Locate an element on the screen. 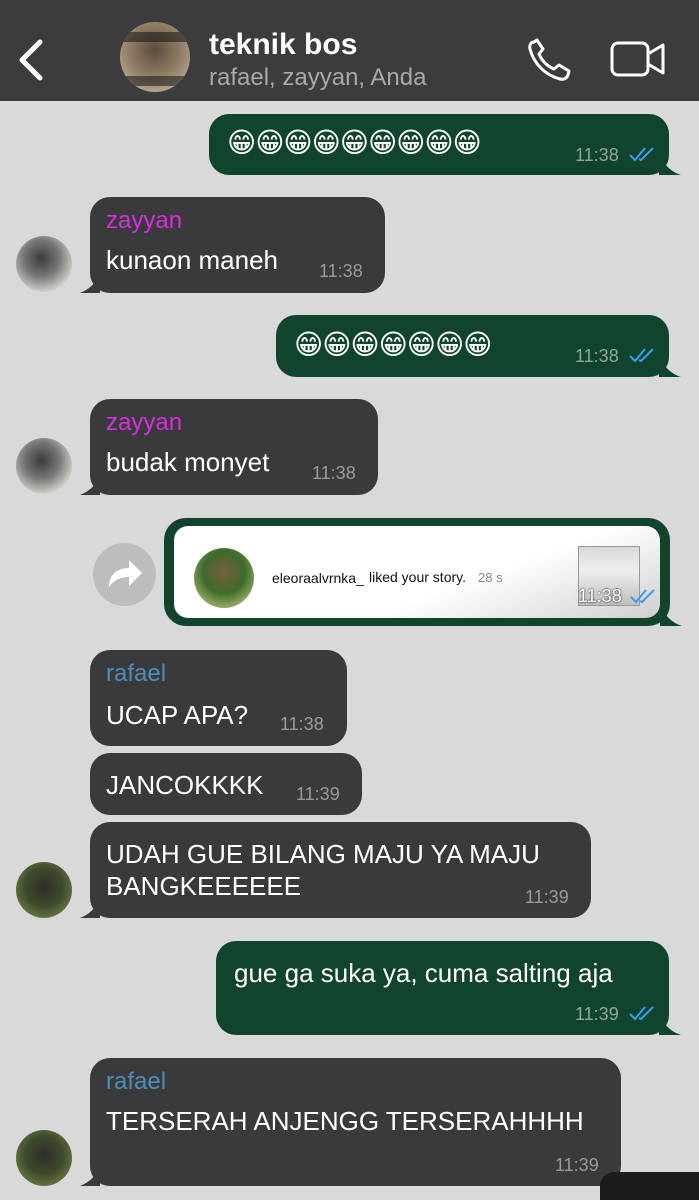 This screenshot has height=1200, width=699. story-user-avatar is located at coordinates (224, 578).